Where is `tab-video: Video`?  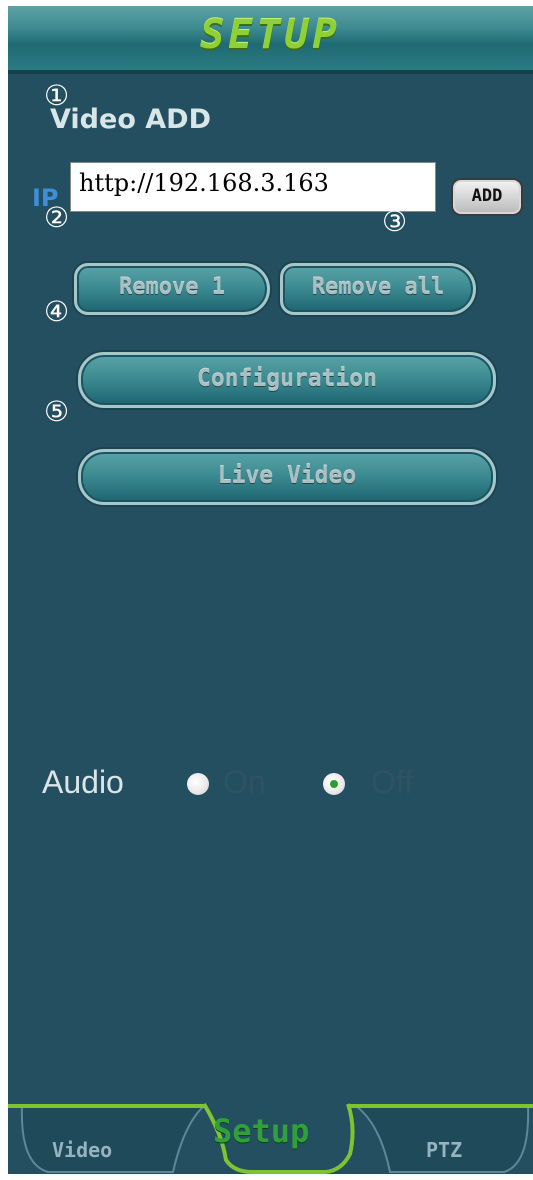 tab-video: Video is located at coordinates (82, 1150).